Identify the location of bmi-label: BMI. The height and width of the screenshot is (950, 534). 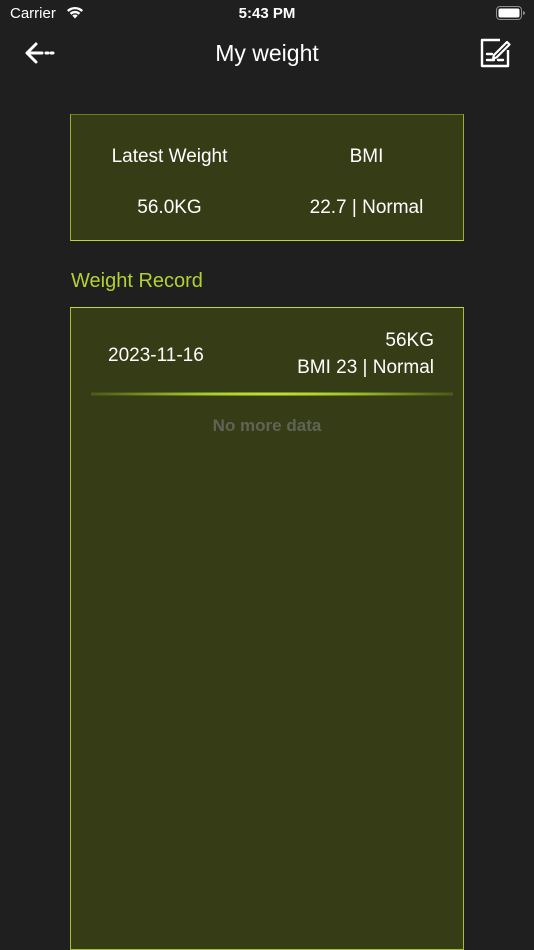
(366, 156).